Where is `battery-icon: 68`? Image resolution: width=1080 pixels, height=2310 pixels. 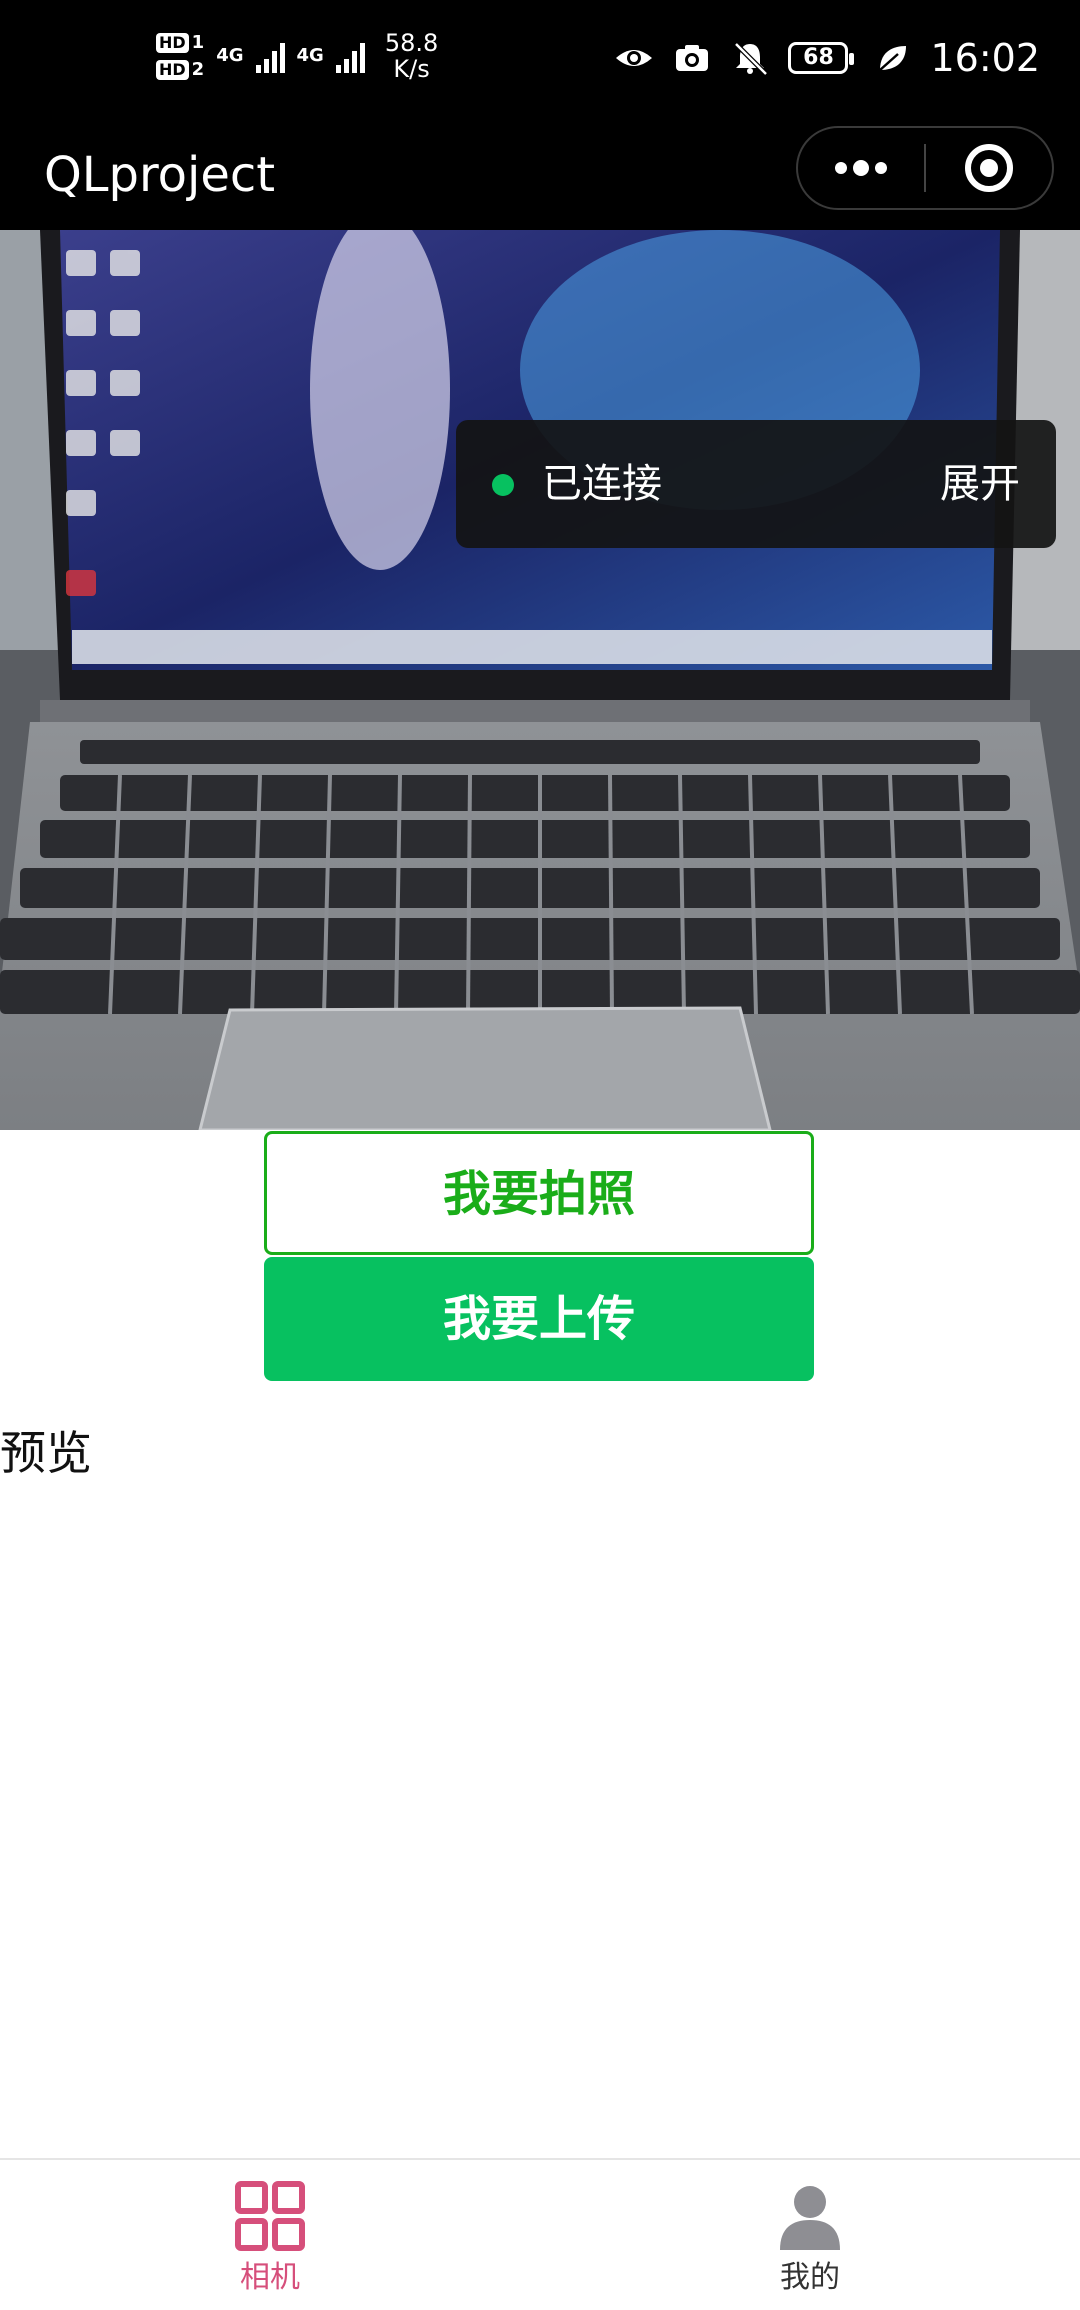 battery-icon: 68 is located at coordinates (821, 58).